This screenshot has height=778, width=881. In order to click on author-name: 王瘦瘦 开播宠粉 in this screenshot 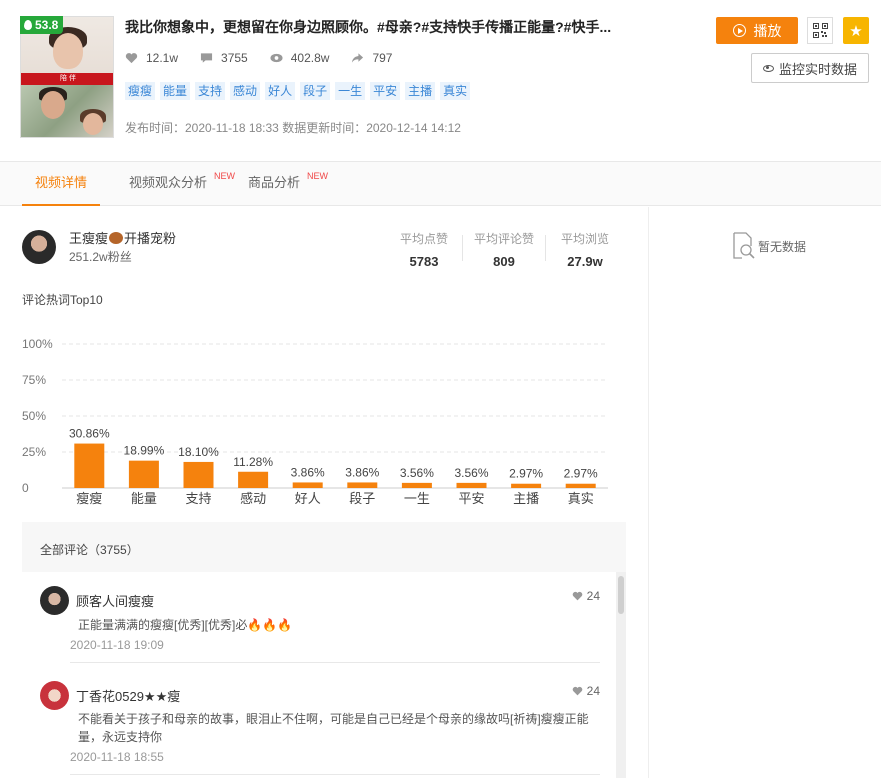, I will do `click(122, 237)`.